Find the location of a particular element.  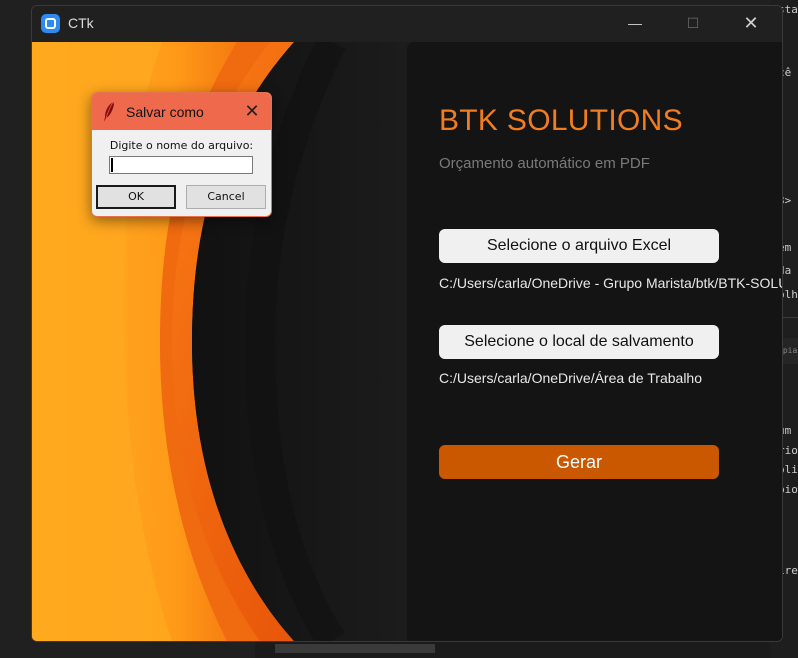

scrollbar-thumb is located at coordinates (355, 648).